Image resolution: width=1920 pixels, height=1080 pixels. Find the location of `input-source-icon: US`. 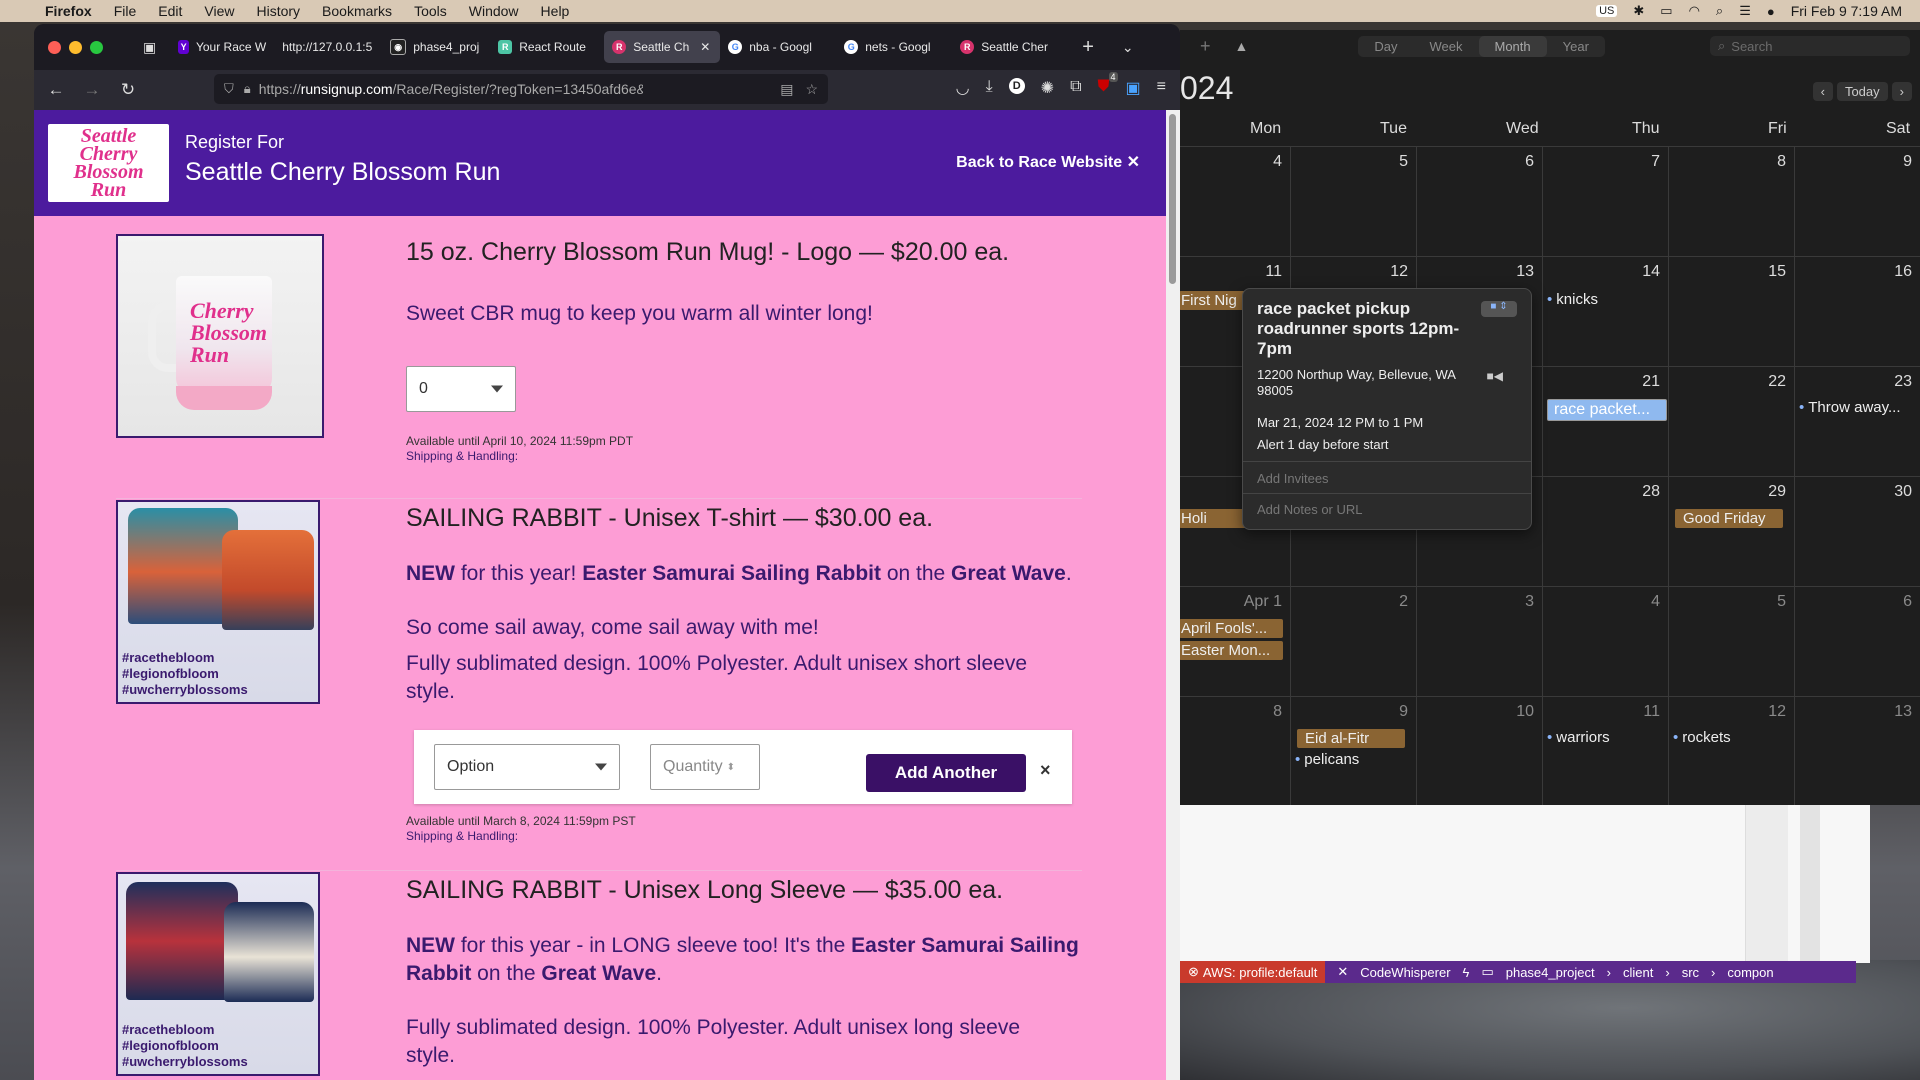

input-source-icon: US is located at coordinates (1607, 11).